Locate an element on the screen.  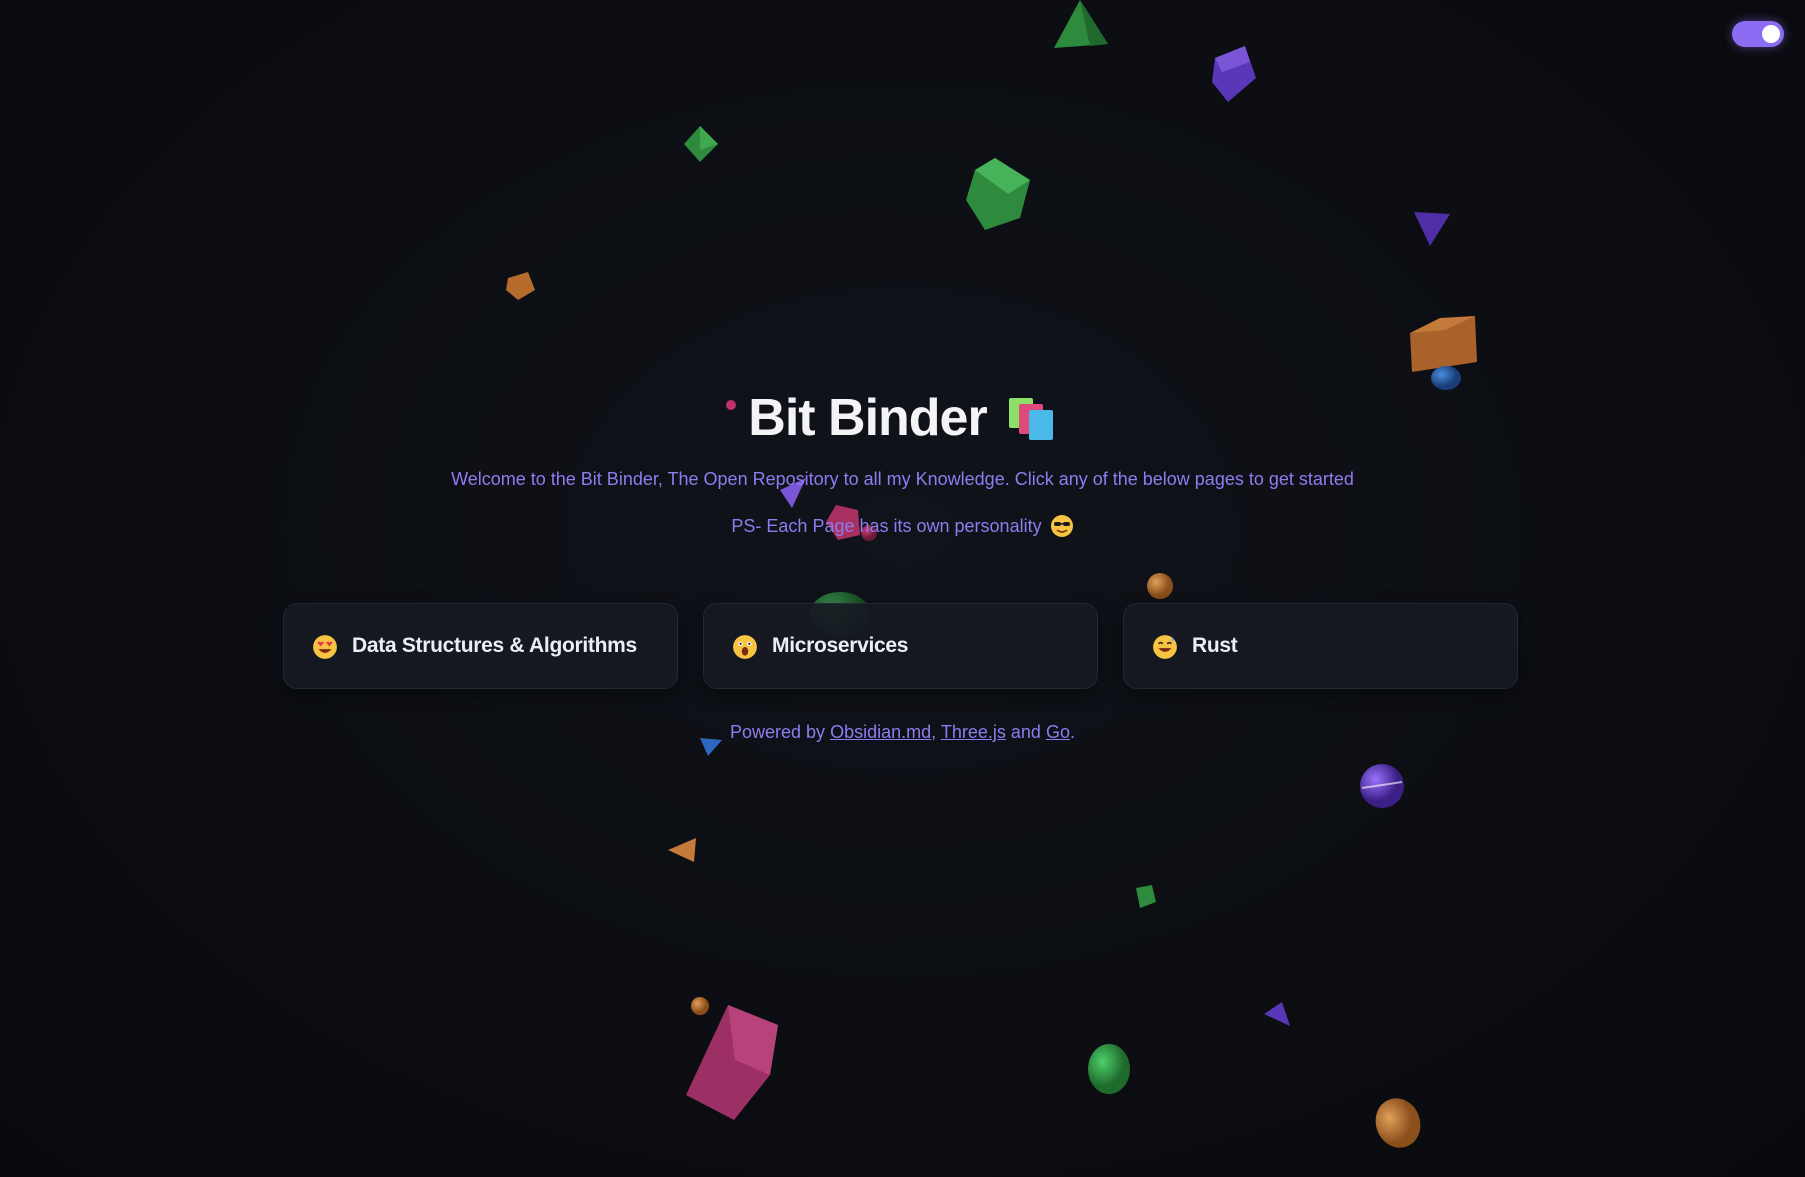
footer-suffix: . is located at coordinates (1072, 732).